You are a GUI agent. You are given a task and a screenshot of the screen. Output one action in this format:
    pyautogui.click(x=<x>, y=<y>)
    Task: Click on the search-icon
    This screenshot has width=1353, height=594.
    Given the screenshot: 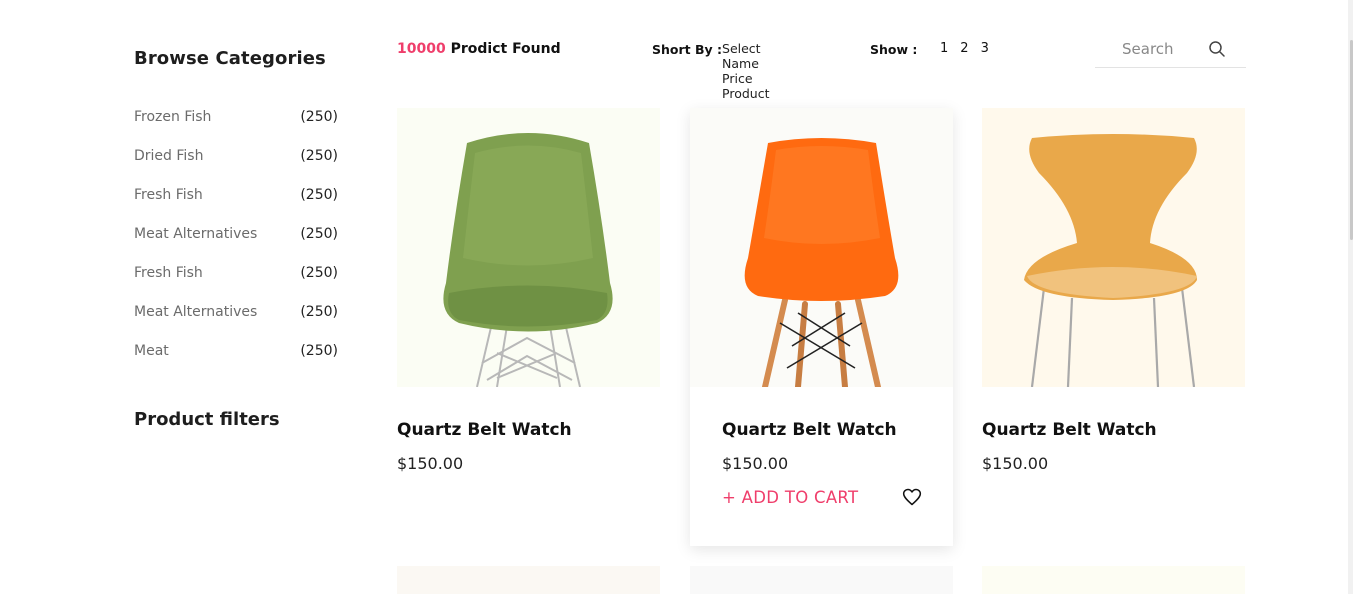 What is the action you would take?
    pyautogui.click(x=1217, y=49)
    